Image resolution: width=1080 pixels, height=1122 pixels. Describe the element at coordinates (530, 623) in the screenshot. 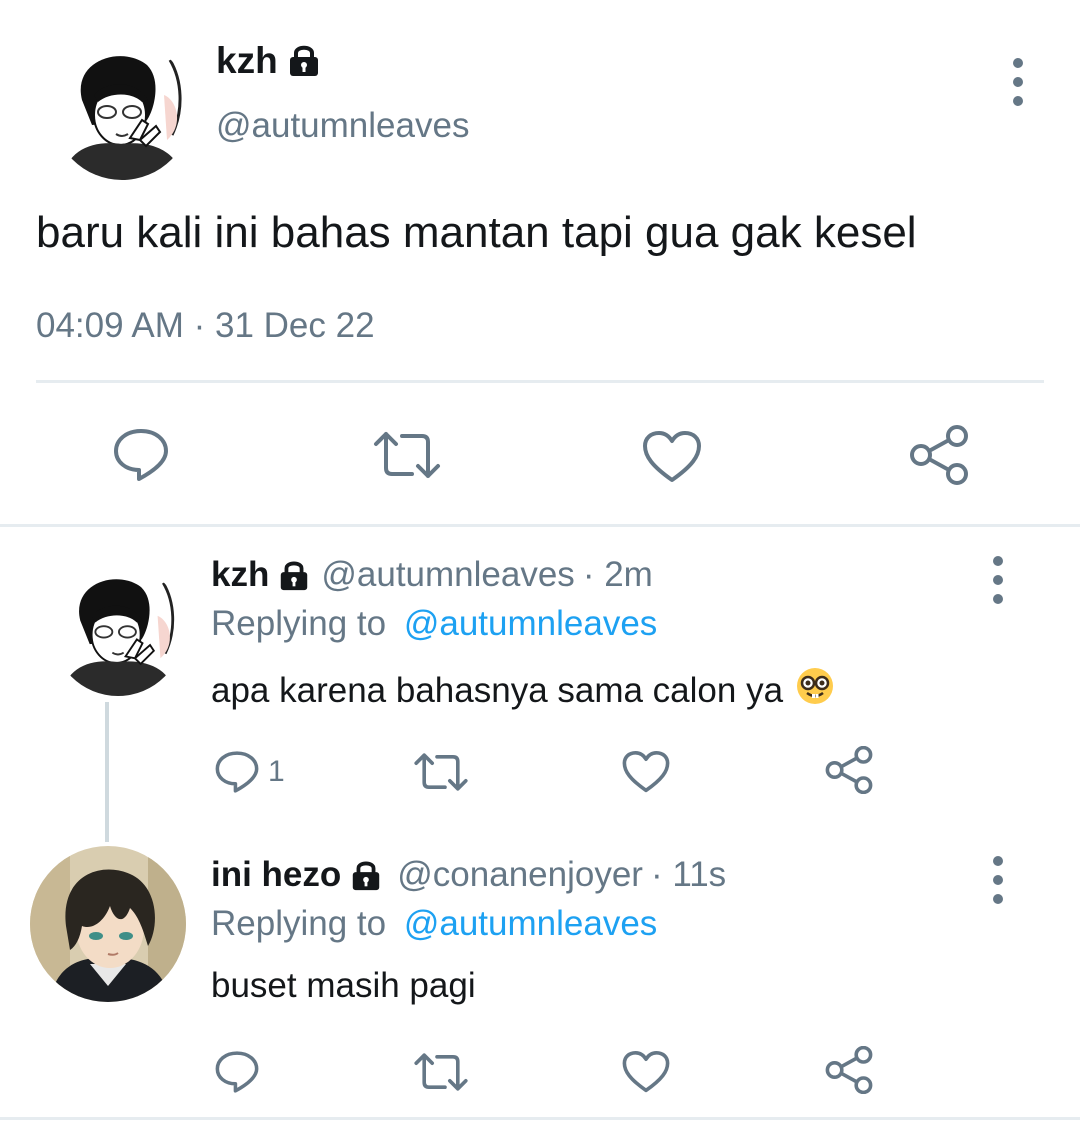

I see `reply1-replying-mention: @autumnleaves` at that location.